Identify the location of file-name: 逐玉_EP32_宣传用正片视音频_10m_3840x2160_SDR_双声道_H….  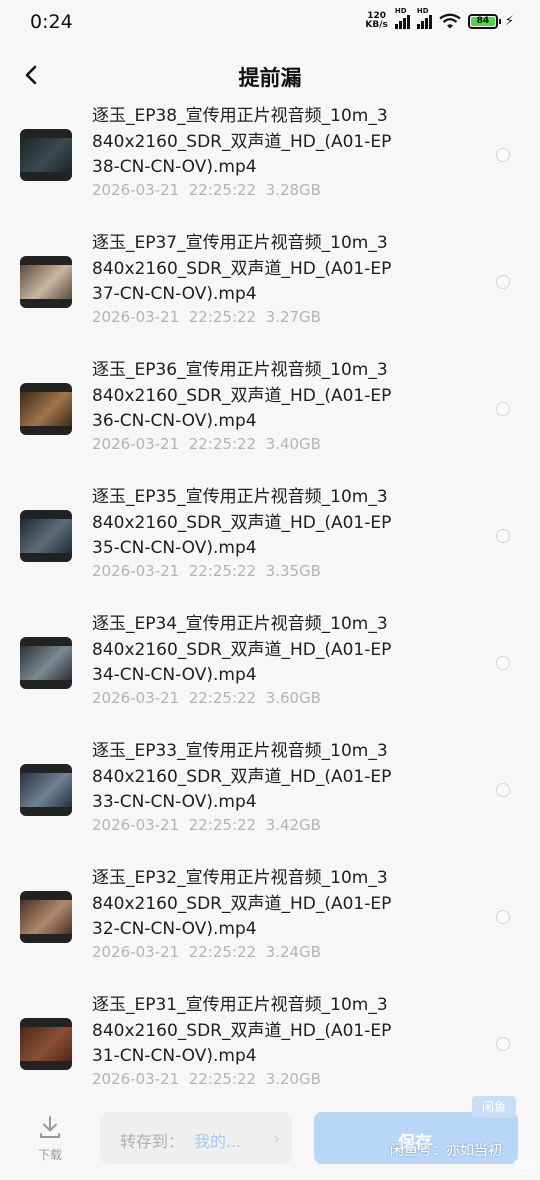
(242, 903).